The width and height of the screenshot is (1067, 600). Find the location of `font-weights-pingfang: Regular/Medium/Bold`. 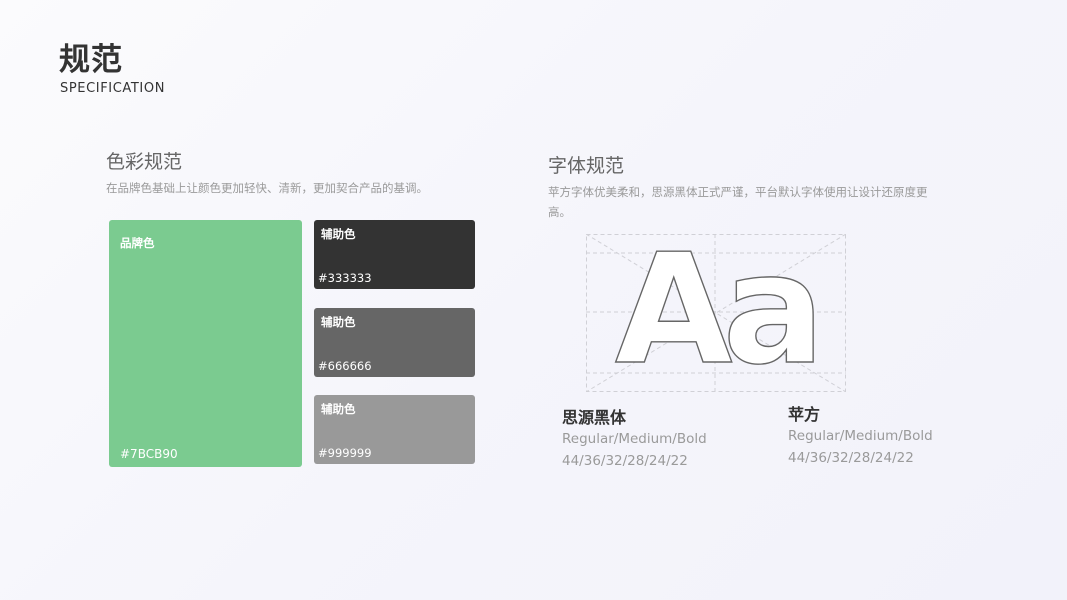

font-weights-pingfang: Regular/Medium/Bold is located at coordinates (860, 436).